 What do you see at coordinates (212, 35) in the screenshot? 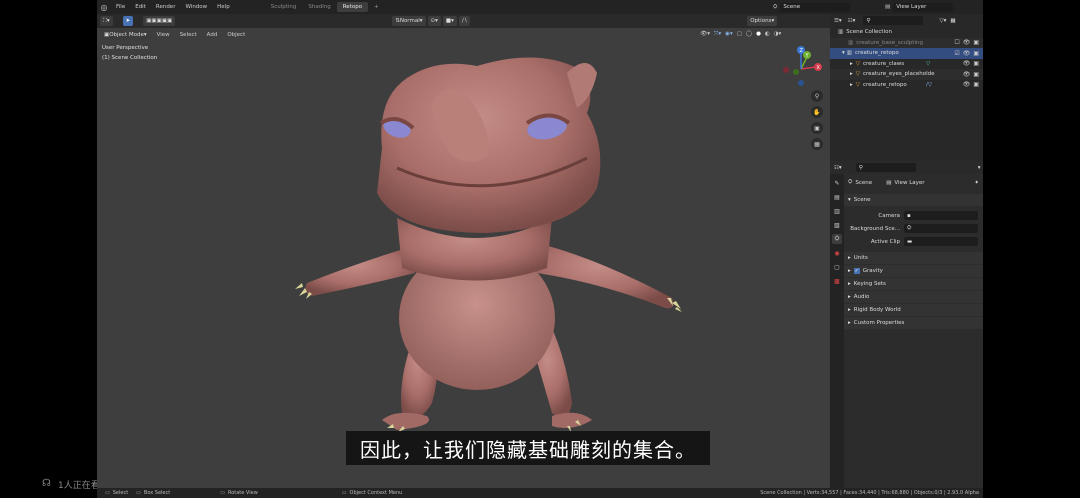
I see `menu-add: Add` at bounding box center [212, 35].